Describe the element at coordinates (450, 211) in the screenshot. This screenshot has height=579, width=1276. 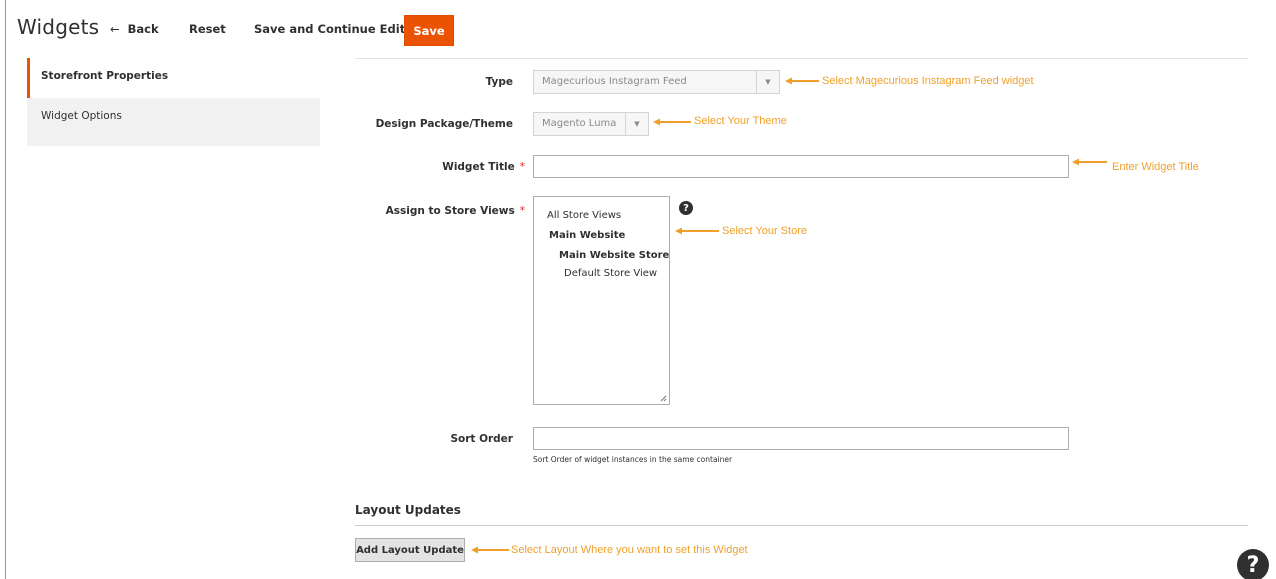
I see `store-views-label-text: Assign to Store Views` at that location.